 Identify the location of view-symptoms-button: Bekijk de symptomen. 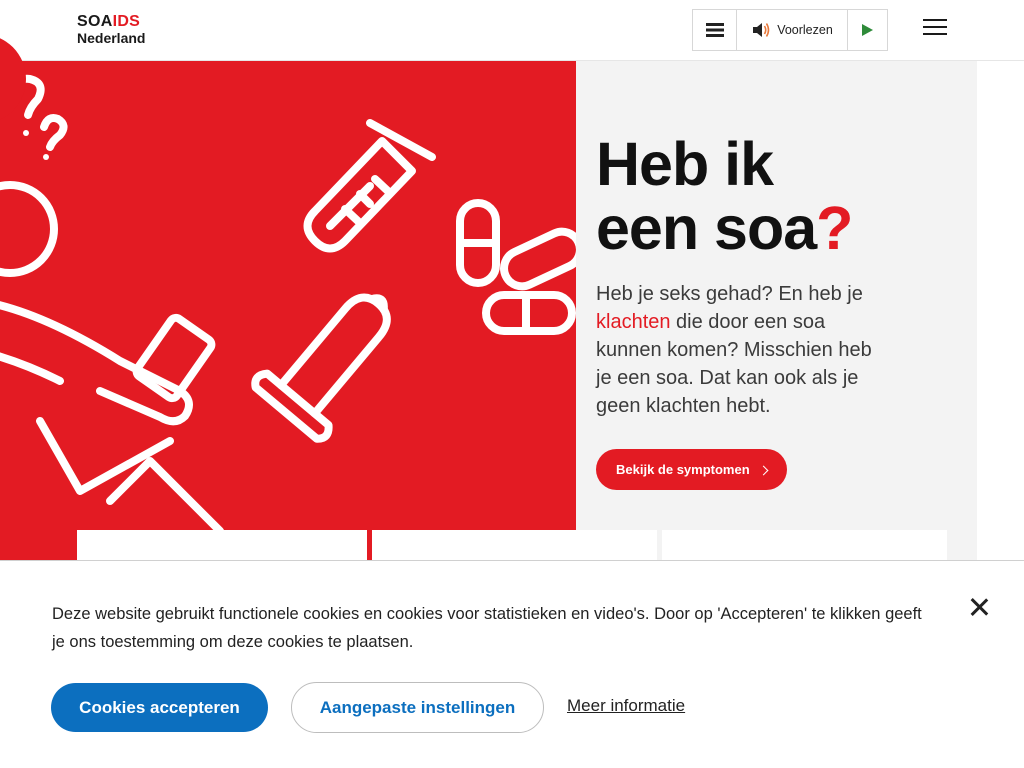
(691, 469).